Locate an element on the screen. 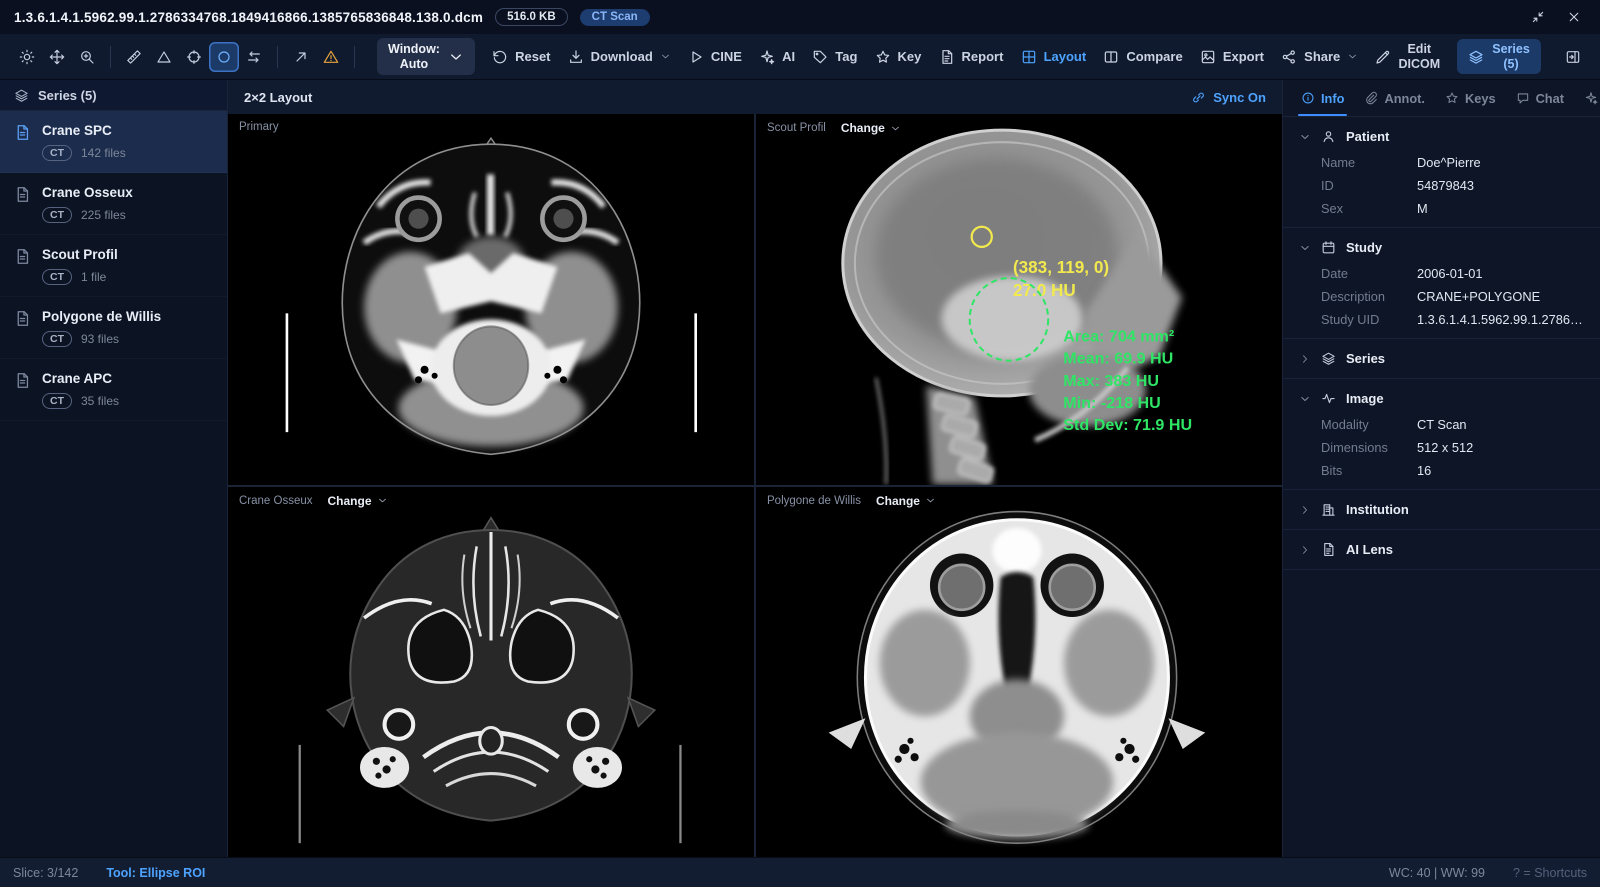 The width and height of the screenshot is (1600, 887). viewport-crane-osseux: Crane Osseux Change is located at coordinates (491, 671).